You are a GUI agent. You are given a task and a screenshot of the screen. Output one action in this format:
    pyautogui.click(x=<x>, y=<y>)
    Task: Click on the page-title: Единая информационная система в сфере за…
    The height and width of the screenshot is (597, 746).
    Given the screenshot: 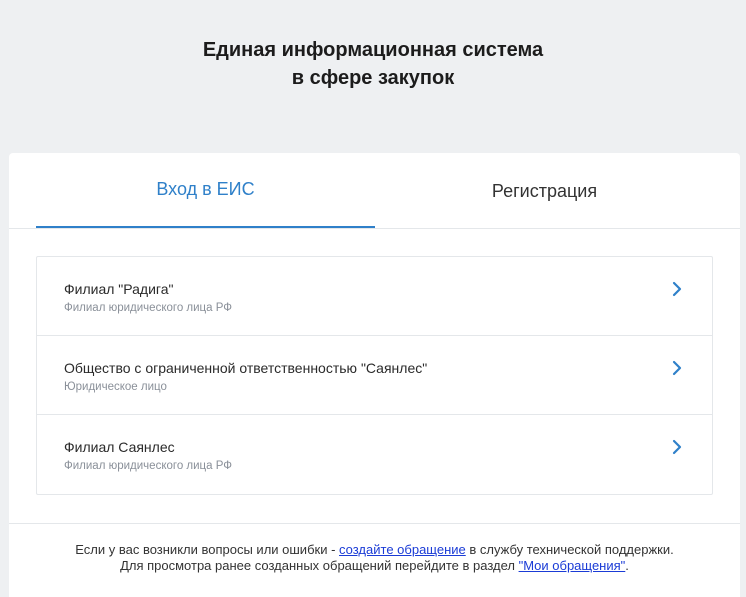 What is the action you would take?
    pyautogui.click(x=373, y=94)
    